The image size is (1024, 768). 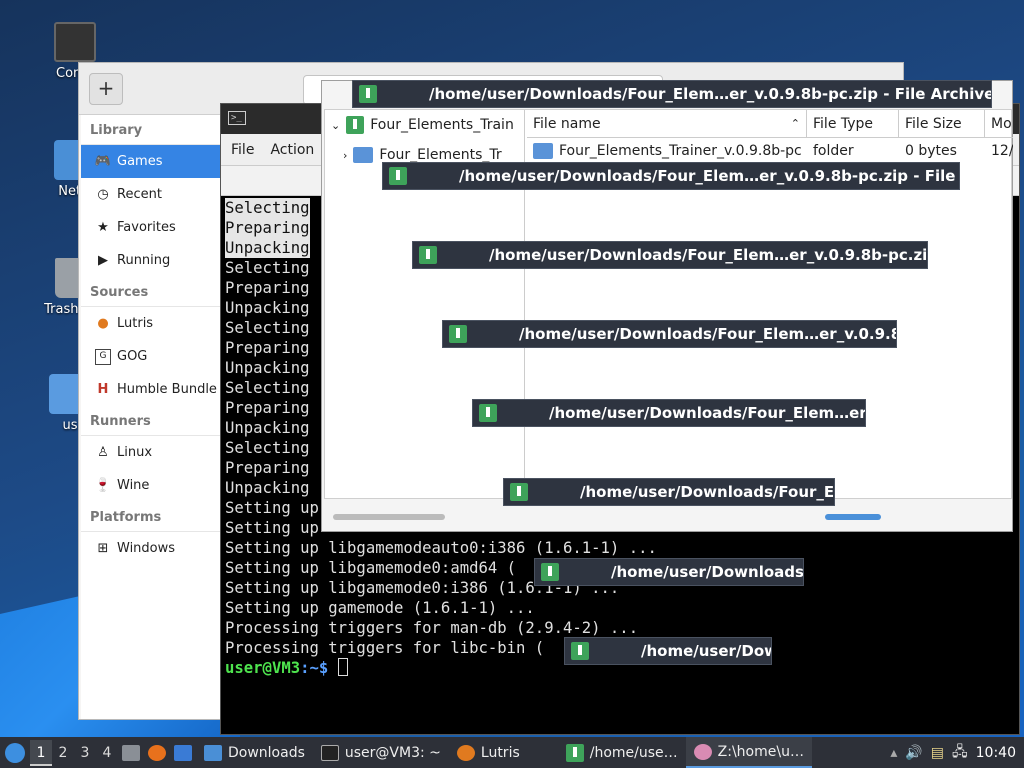 I want to click on sidebar-item-recent: ◷ Recent, so click(x=150, y=194).